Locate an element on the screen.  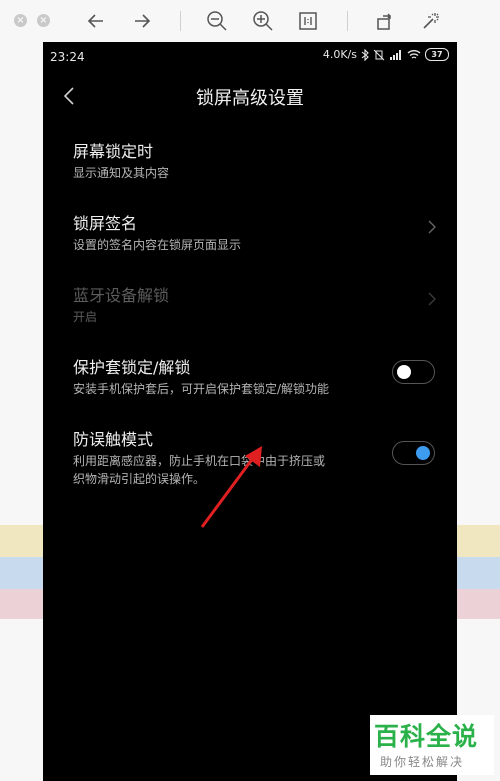
magic-wand-icon is located at coordinates (431, 21).